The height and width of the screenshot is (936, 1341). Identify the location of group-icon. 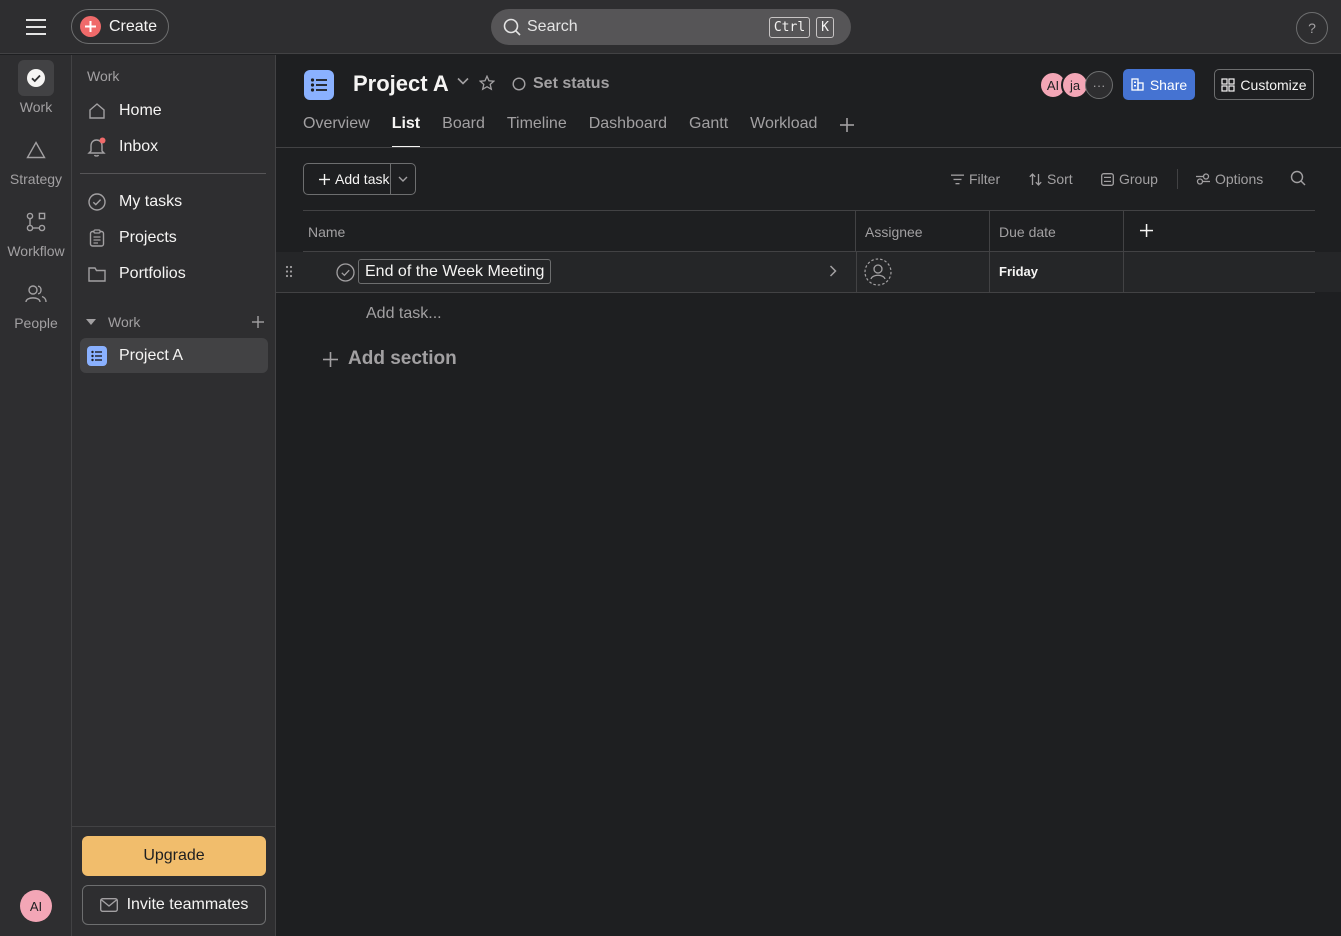
(1110, 179).